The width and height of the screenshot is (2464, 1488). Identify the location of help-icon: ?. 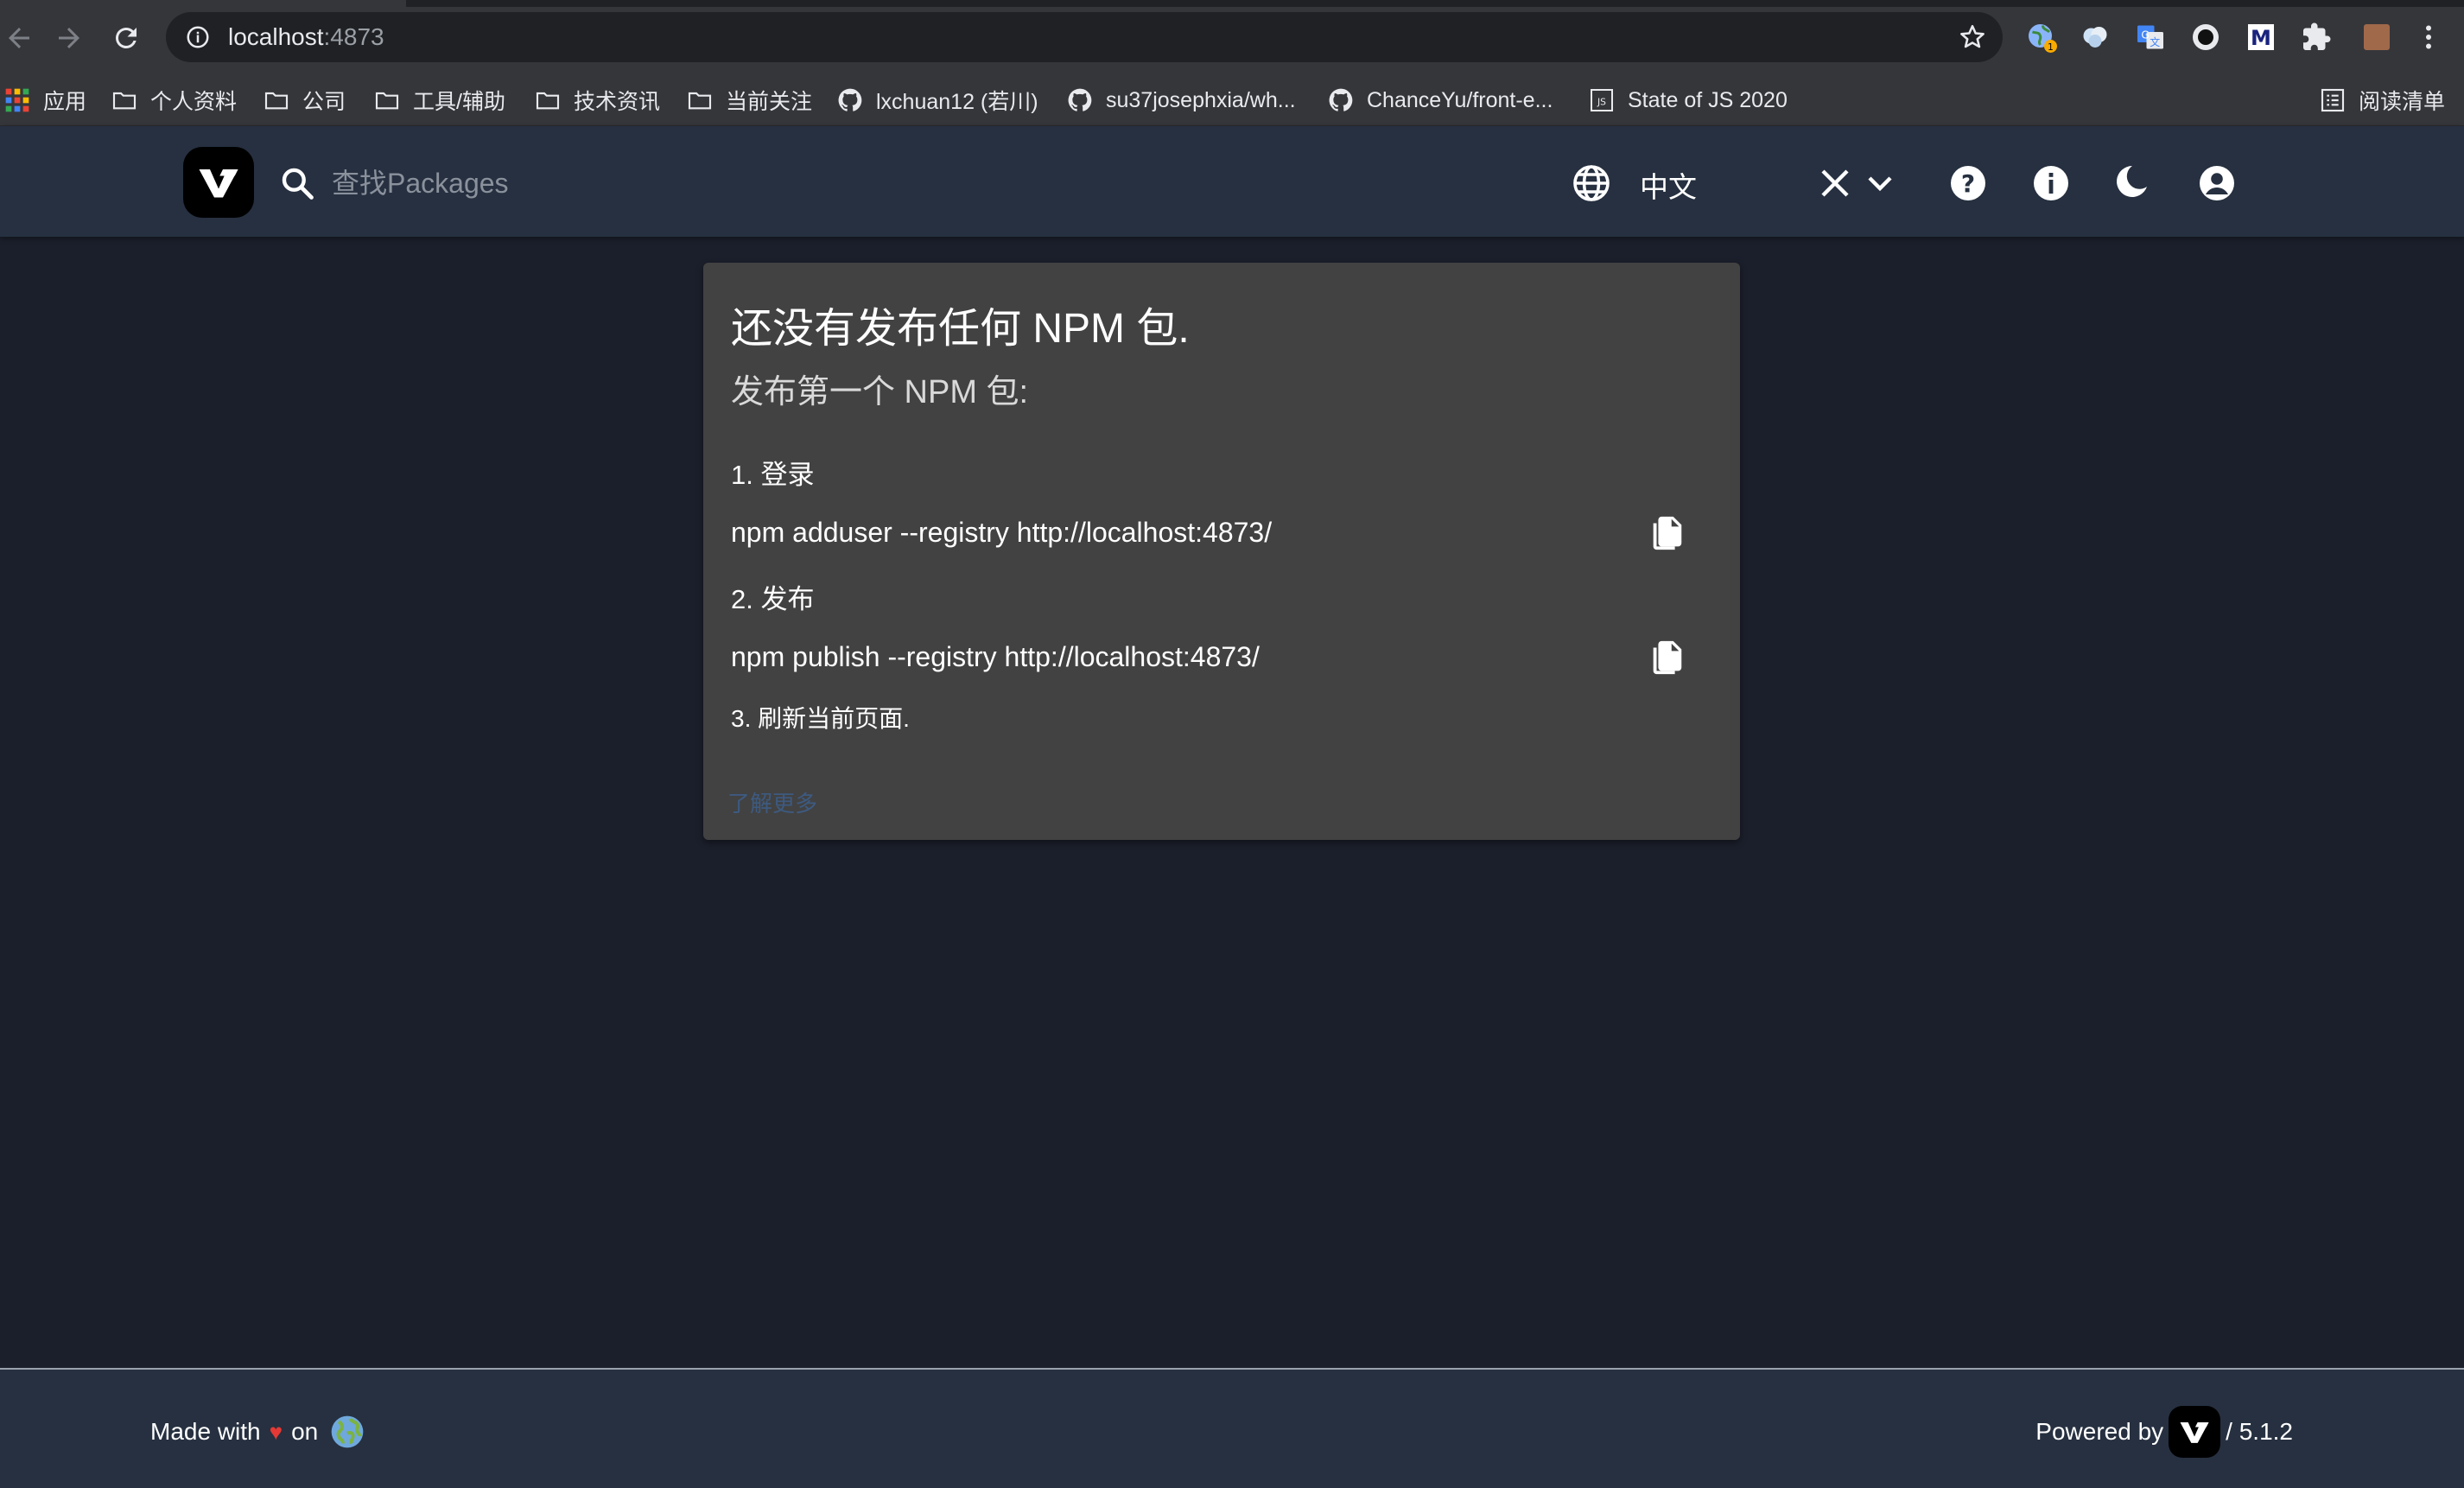
(1968, 183).